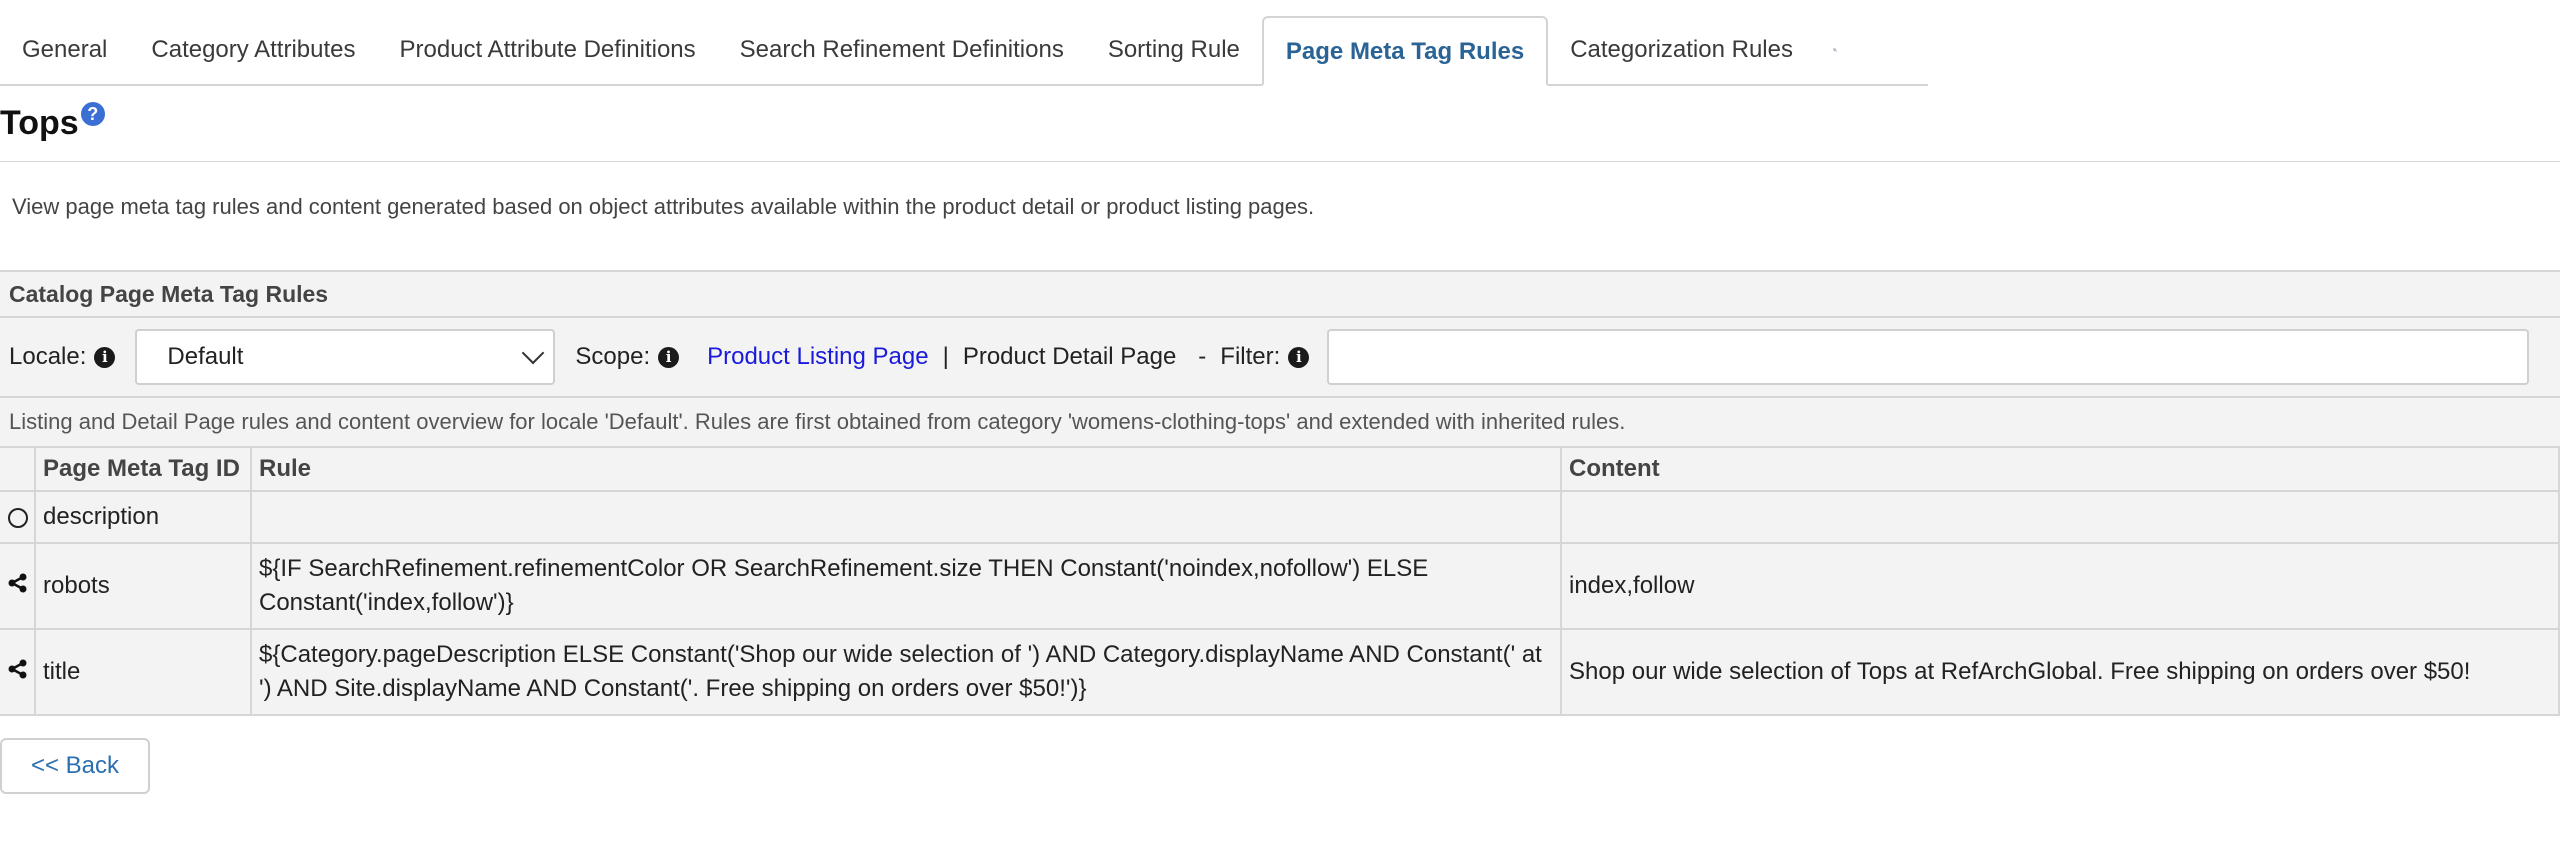  What do you see at coordinates (2060, 470) in the screenshot?
I see `column-header-content: Content` at bounding box center [2060, 470].